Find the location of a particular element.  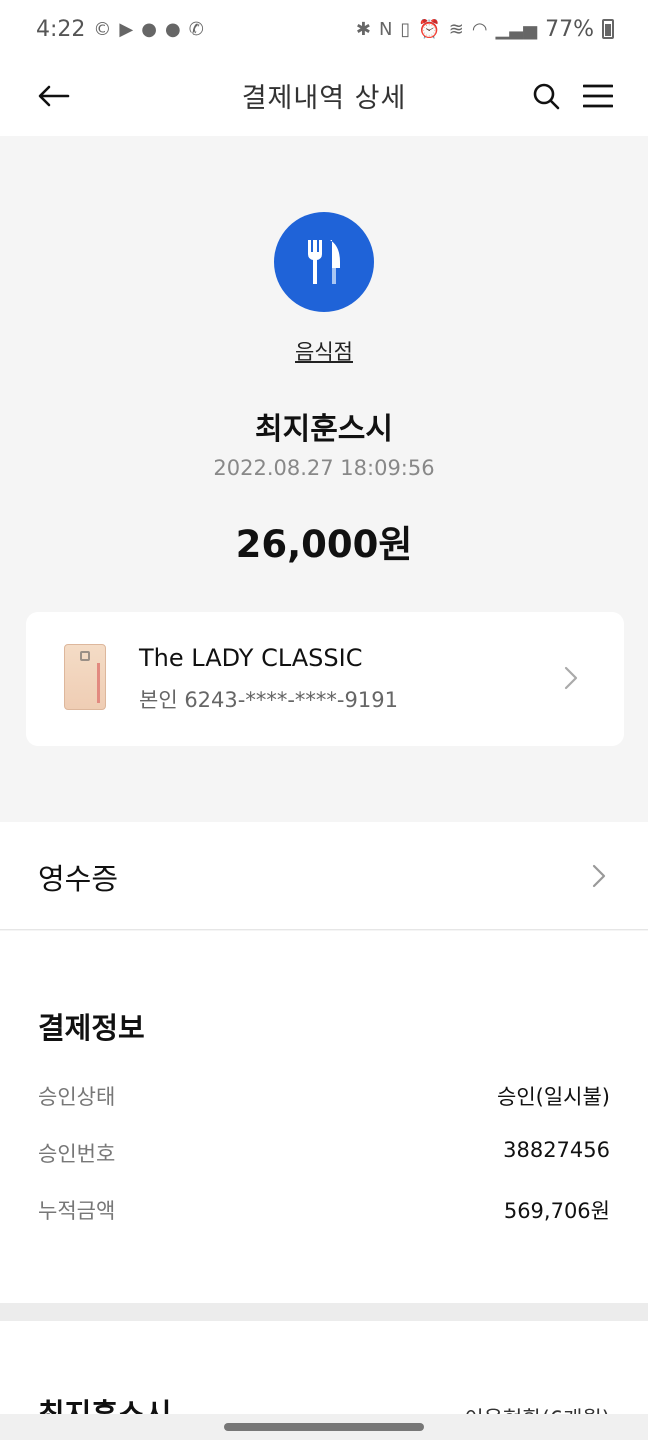

battery-icon is located at coordinates (608, 29).